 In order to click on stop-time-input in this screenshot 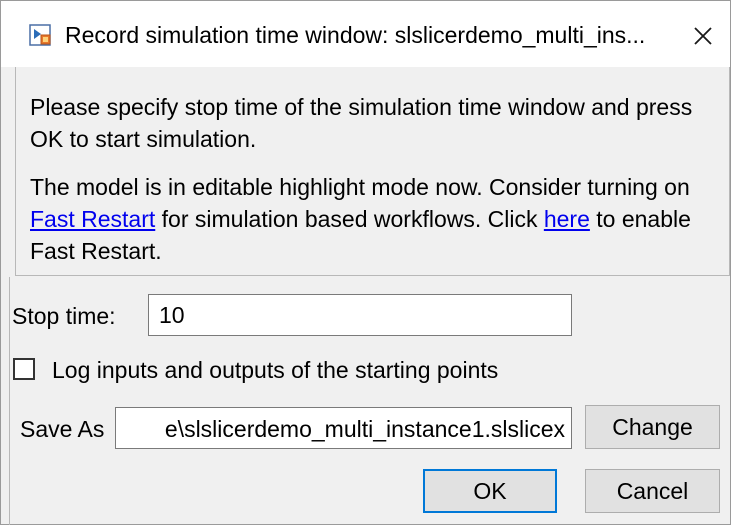, I will do `click(360, 315)`.